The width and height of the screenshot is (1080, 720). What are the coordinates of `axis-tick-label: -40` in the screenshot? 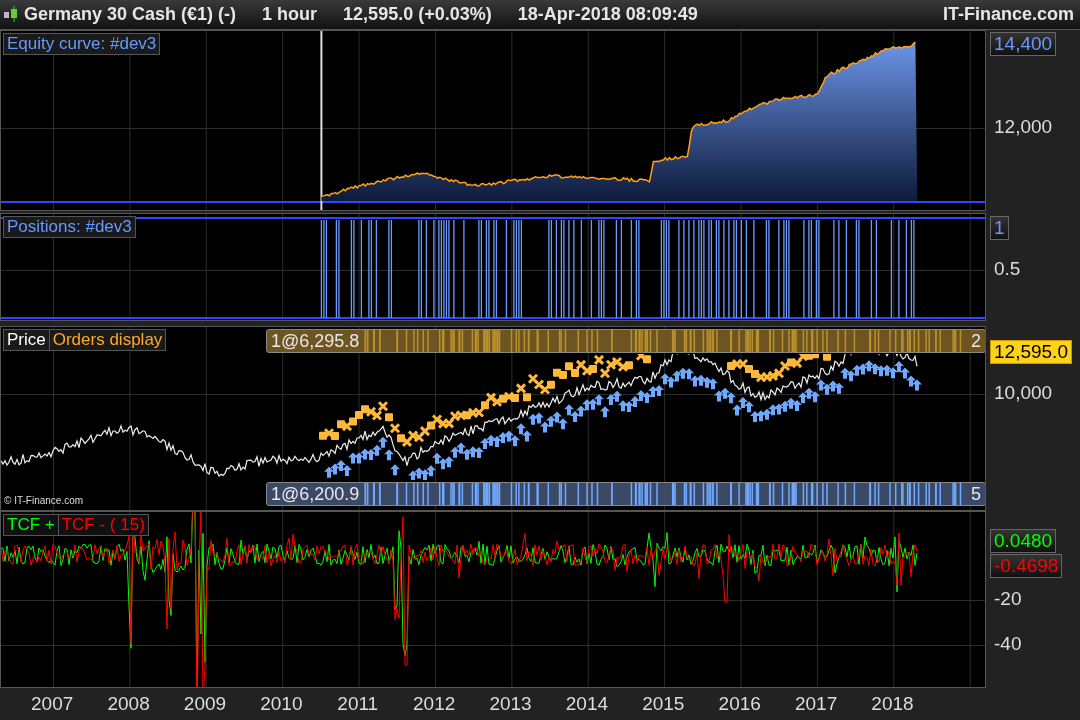 It's located at (1008, 643).